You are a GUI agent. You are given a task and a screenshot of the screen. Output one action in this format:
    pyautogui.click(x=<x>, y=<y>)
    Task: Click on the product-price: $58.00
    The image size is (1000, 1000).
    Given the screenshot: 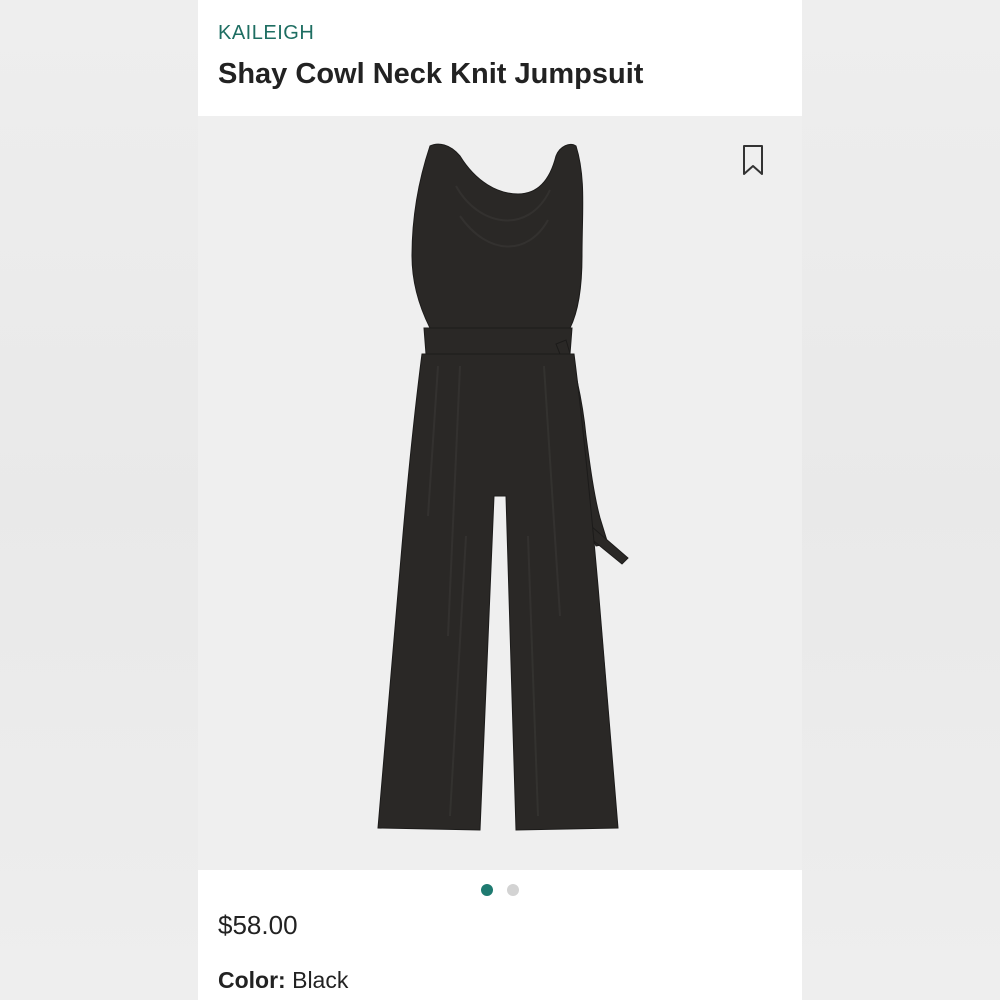 What is the action you would take?
    pyautogui.click(x=258, y=925)
    